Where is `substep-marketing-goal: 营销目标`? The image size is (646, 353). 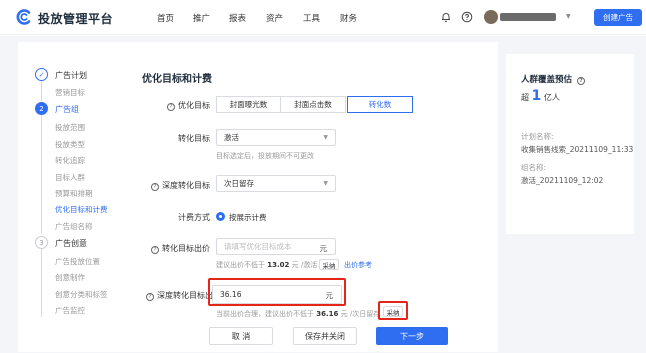
substep-marketing-goal: 营销目标 is located at coordinates (70, 92).